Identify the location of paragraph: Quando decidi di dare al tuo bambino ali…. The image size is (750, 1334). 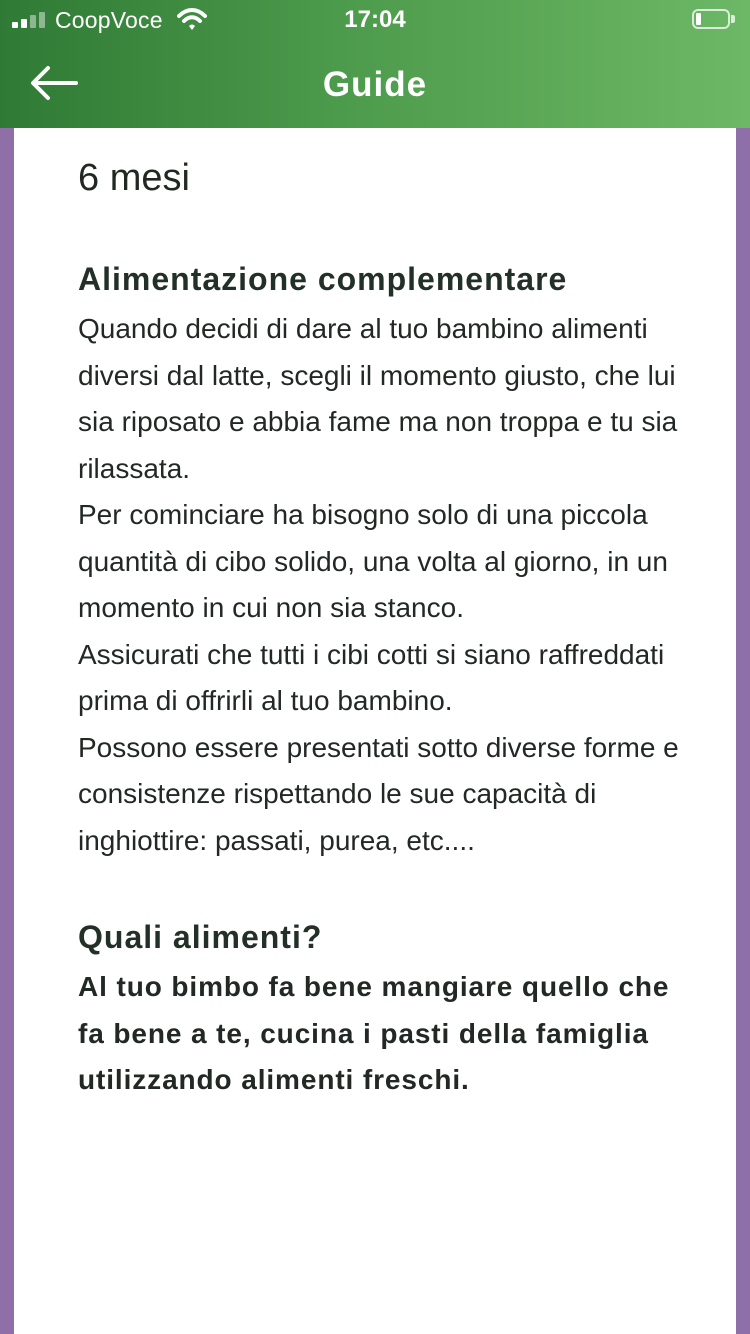
(378, 398).